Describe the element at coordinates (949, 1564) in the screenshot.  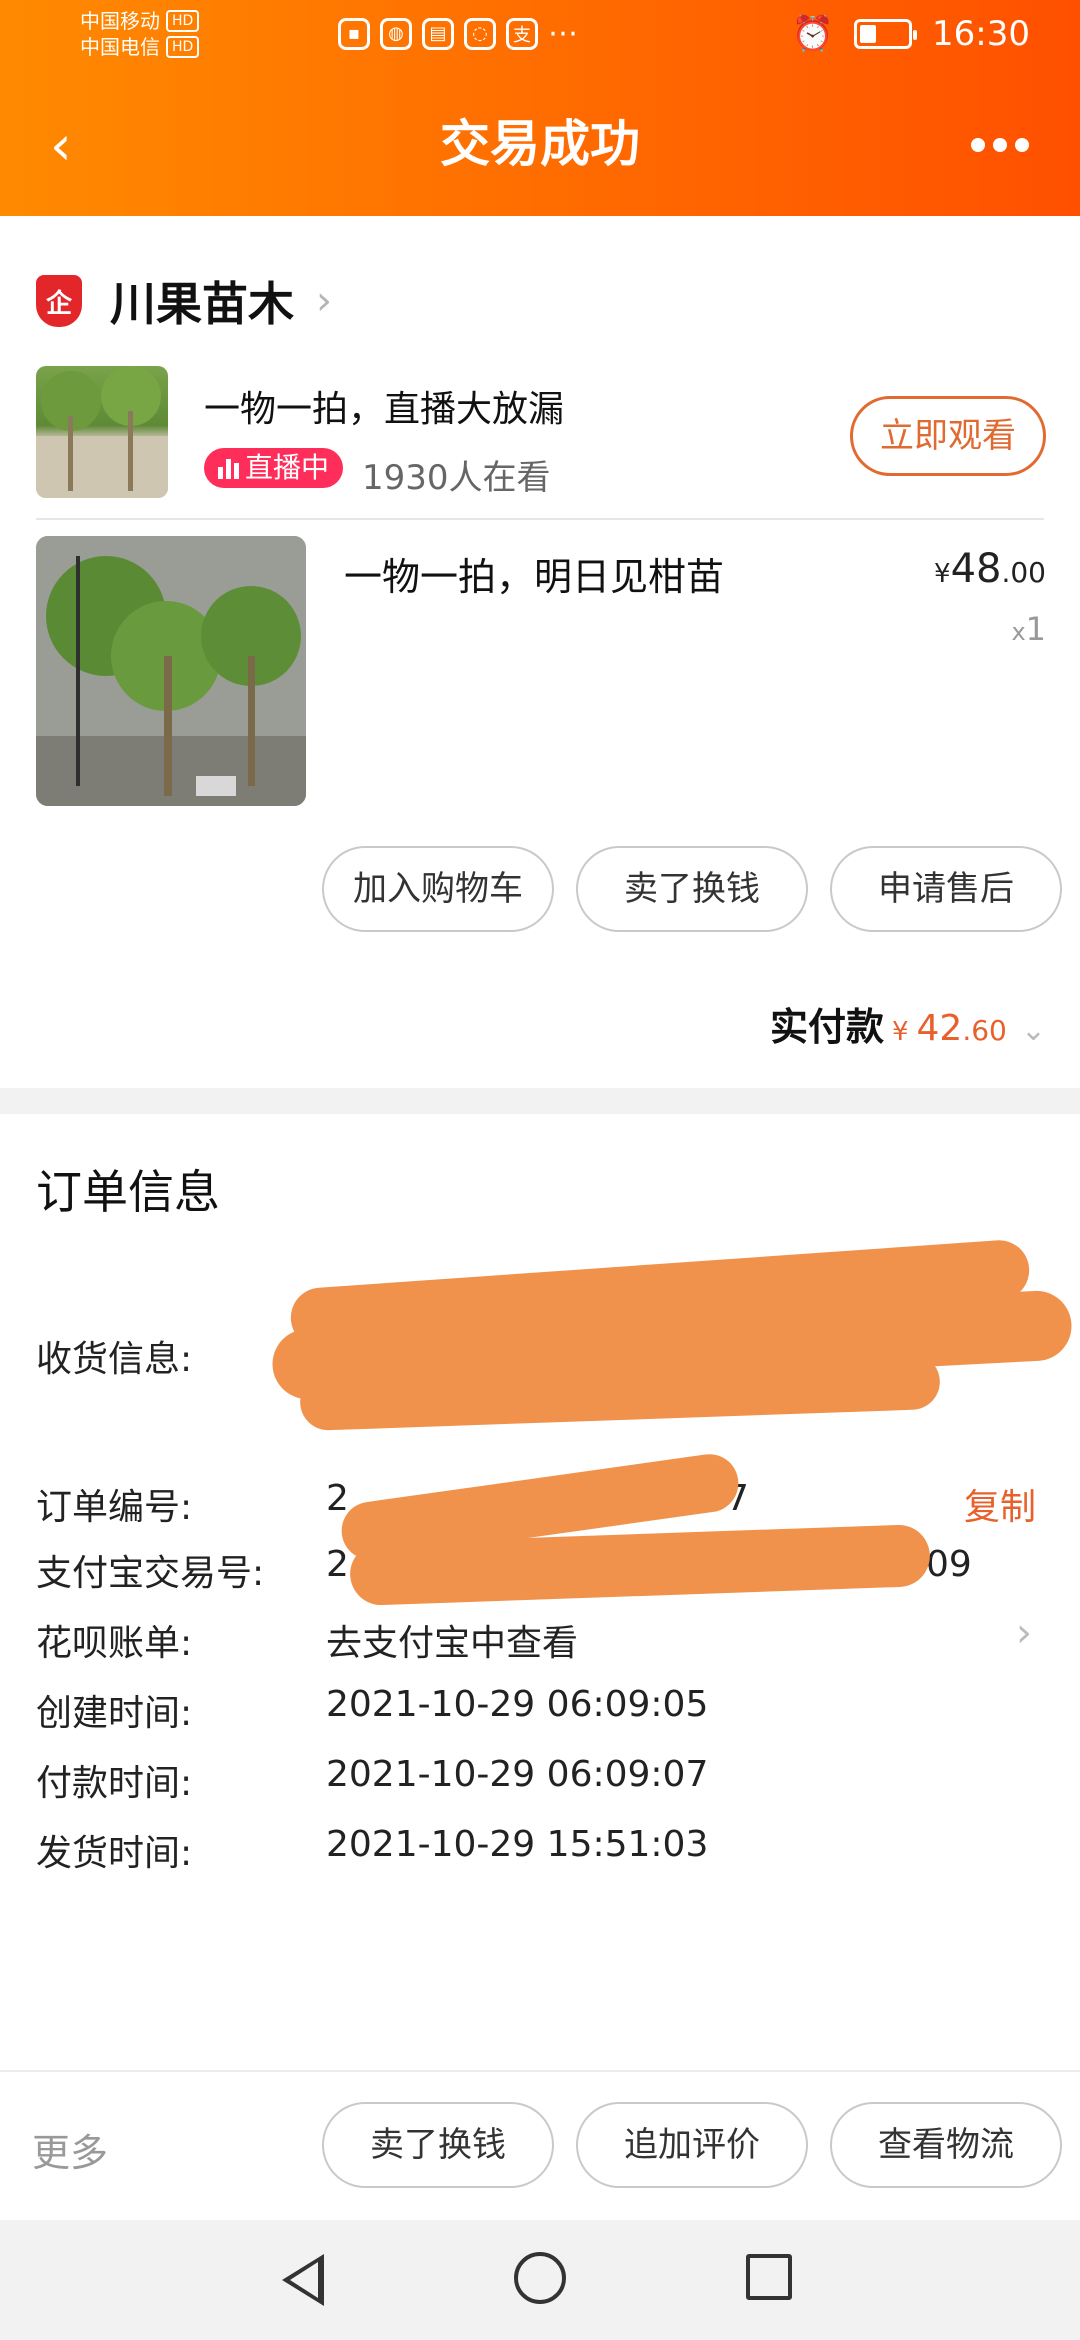
I see `alipay-trade-end: 09` at that location.